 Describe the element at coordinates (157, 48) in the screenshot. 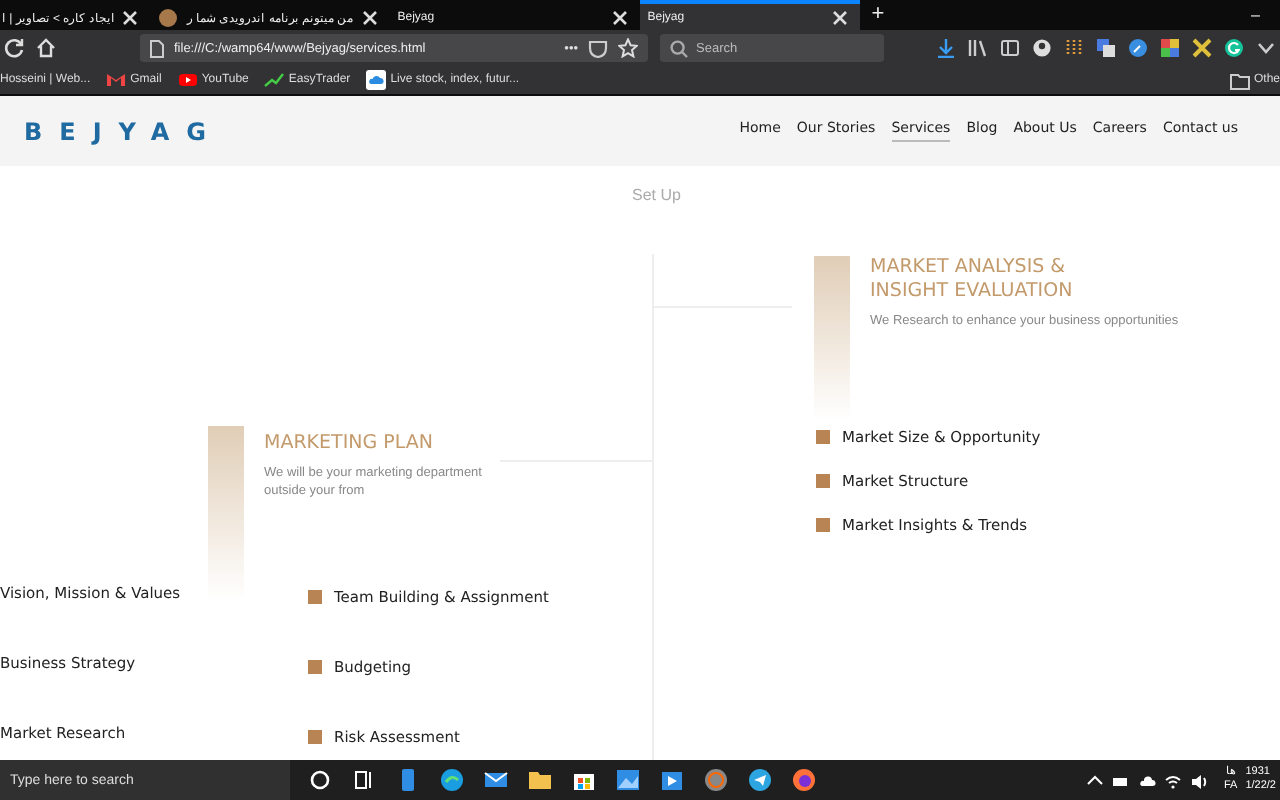

I see `page-icon` at that location.